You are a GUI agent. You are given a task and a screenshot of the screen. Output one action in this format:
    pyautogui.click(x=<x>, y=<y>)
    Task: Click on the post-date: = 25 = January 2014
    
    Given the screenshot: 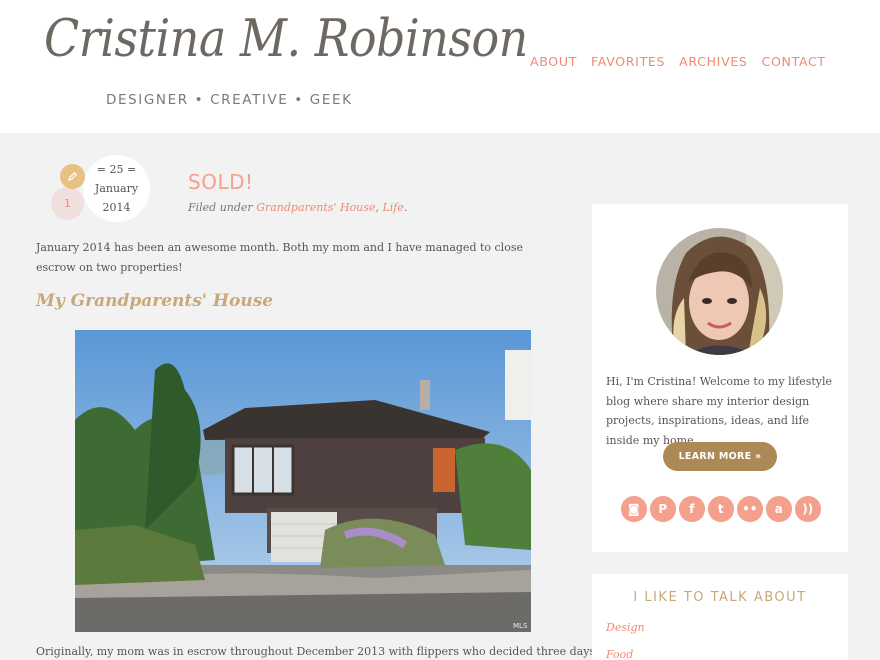 What is the action you would take?
    pyautogui.click(x=116, y=188)
    